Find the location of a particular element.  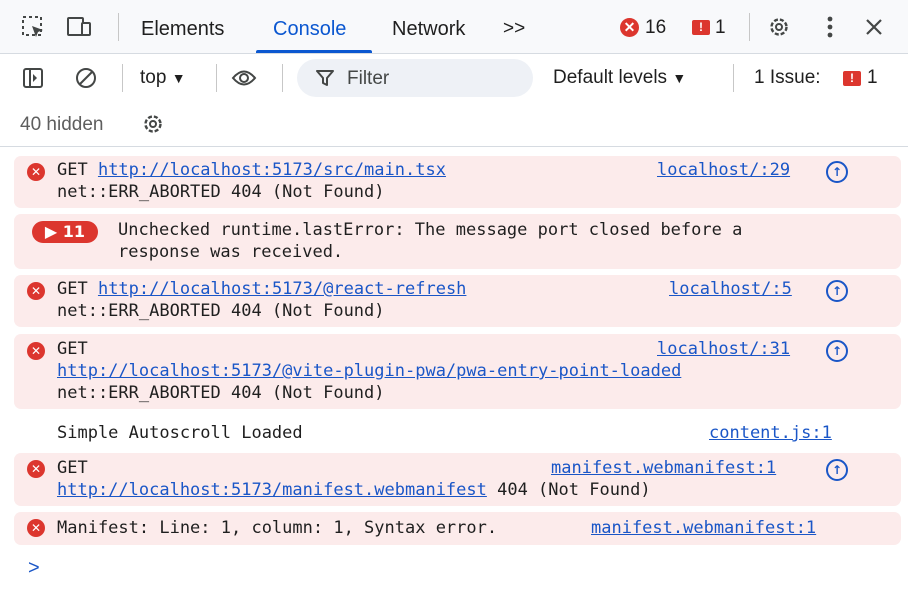

tab-network: Network is located at coordinates (428, 27).